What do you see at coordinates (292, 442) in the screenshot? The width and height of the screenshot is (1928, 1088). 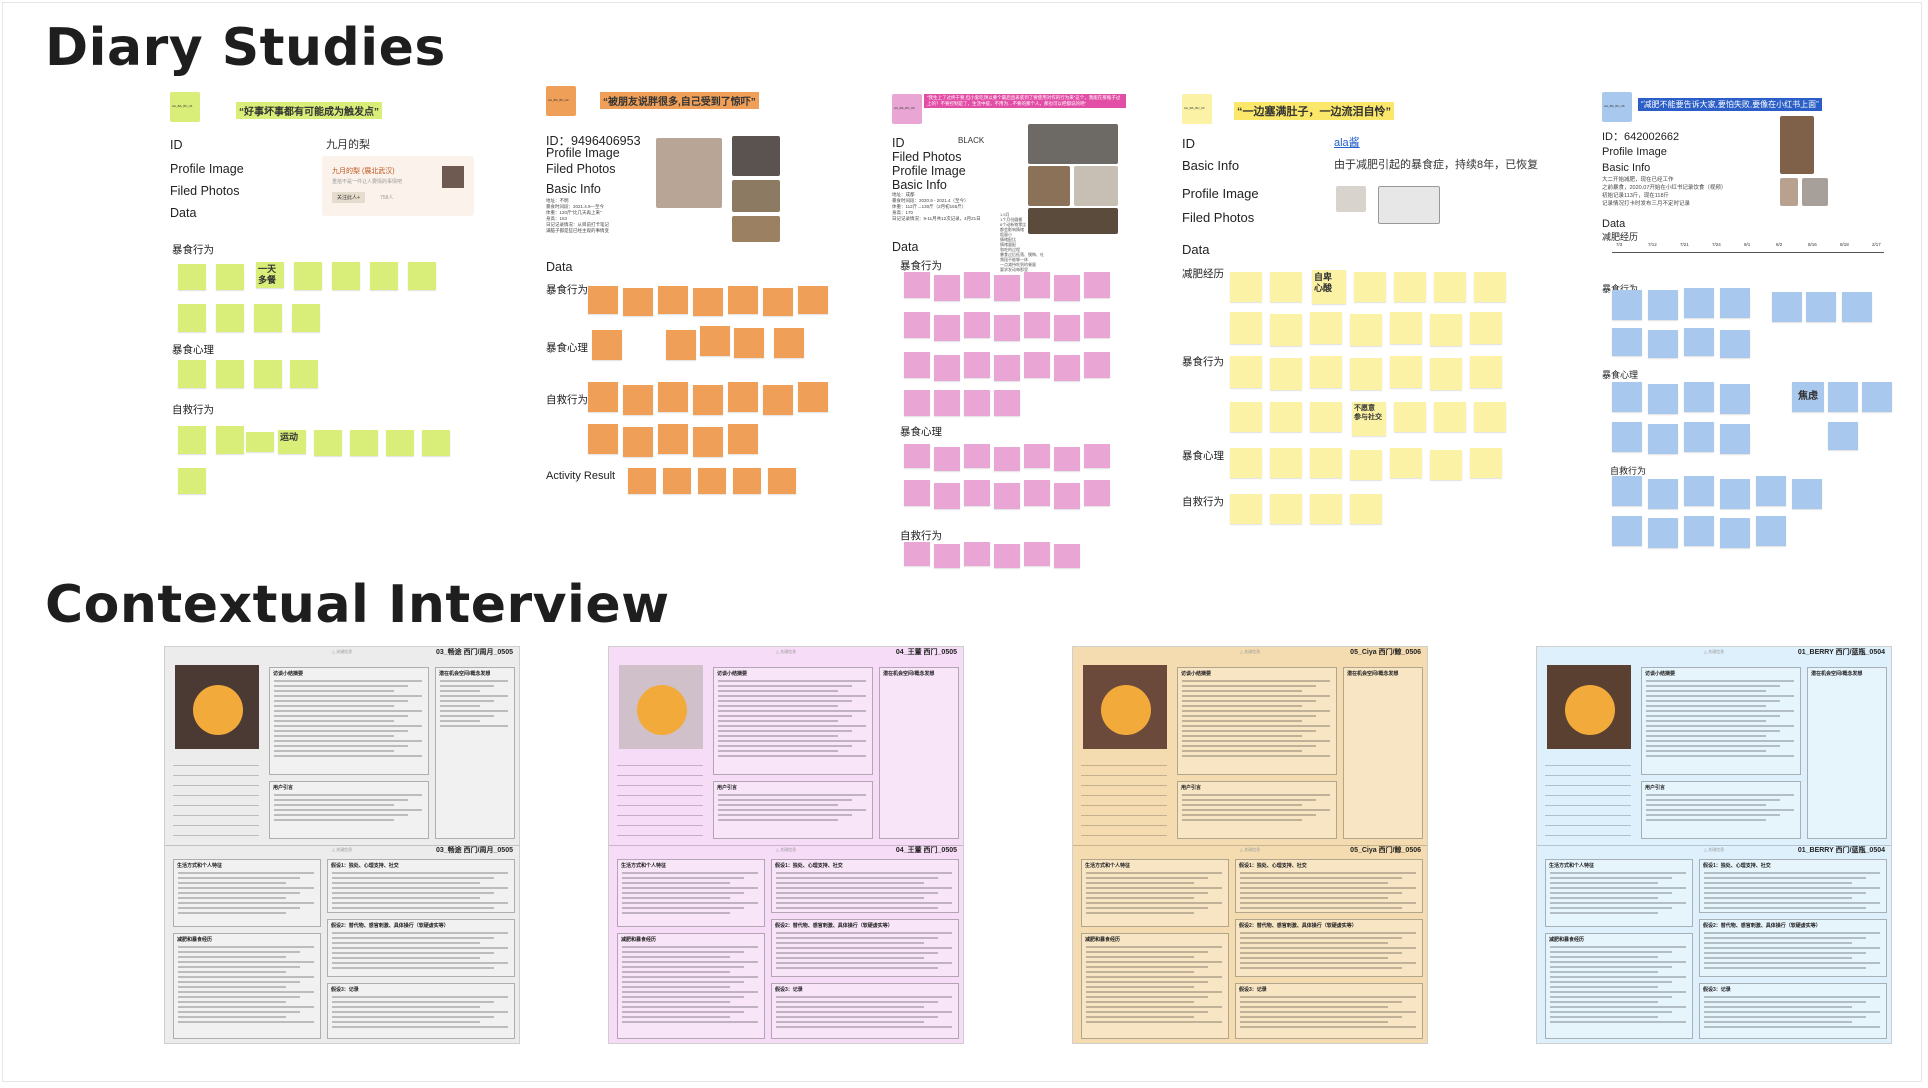 I see `sticky-note: 运动` at bounding box center [292, 442].